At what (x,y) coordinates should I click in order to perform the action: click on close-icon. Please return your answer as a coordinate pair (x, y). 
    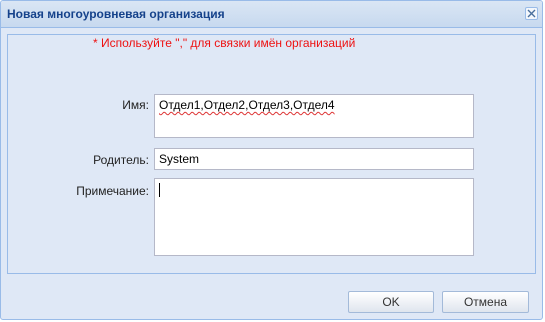
    Looking at the image, I should click on (531, 13).